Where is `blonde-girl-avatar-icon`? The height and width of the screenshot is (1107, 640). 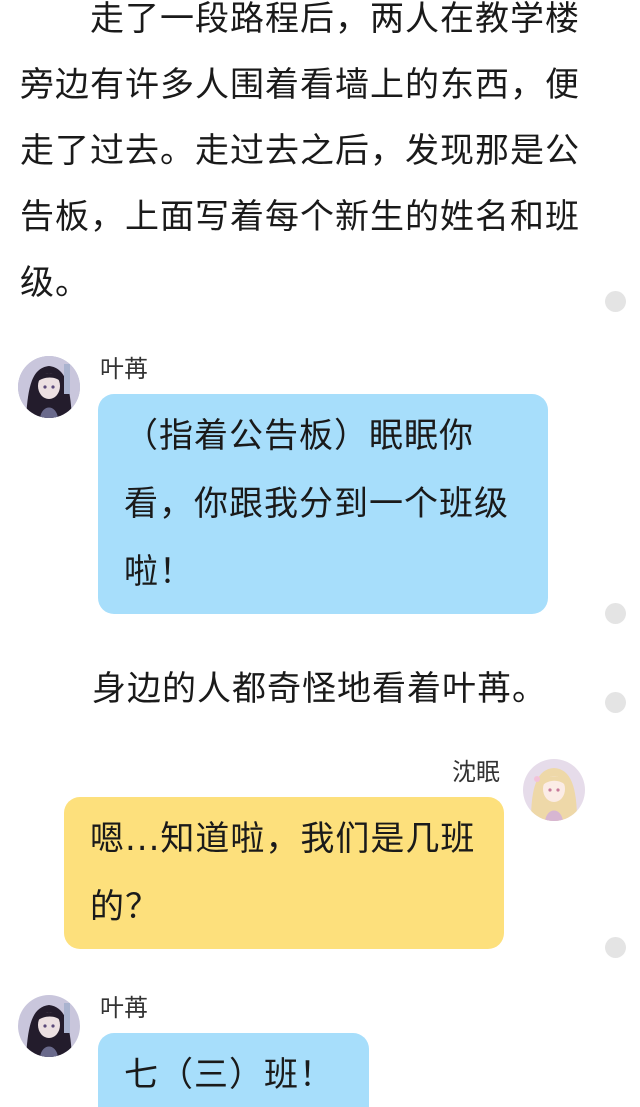 blonde-girl-avatar-icon is located at coordinates (554, 790).